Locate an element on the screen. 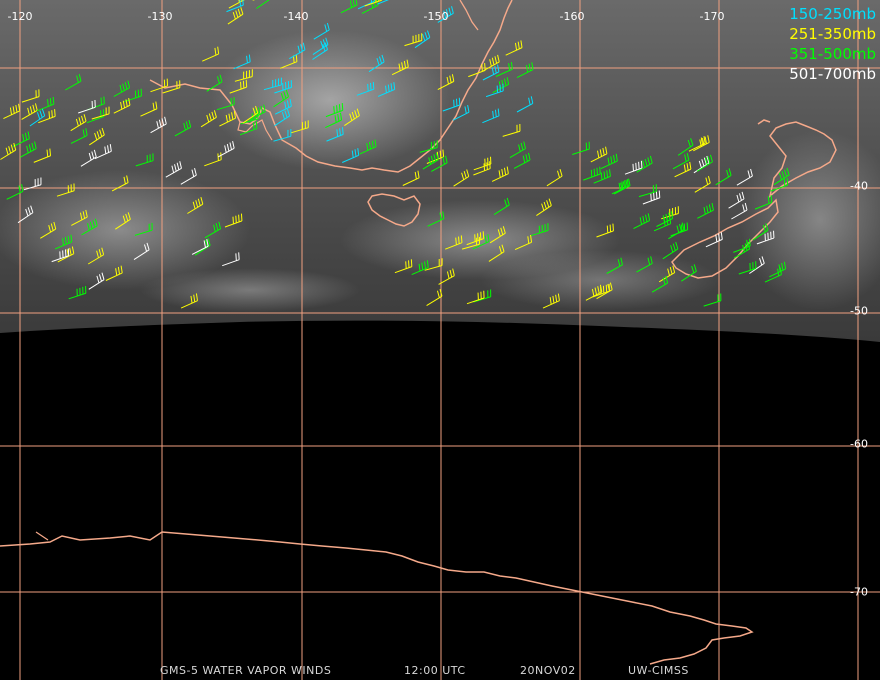 This screenshot has height=680, width=880. legend-item-150-250: 150-250mb is located at coordinates (832, 14).